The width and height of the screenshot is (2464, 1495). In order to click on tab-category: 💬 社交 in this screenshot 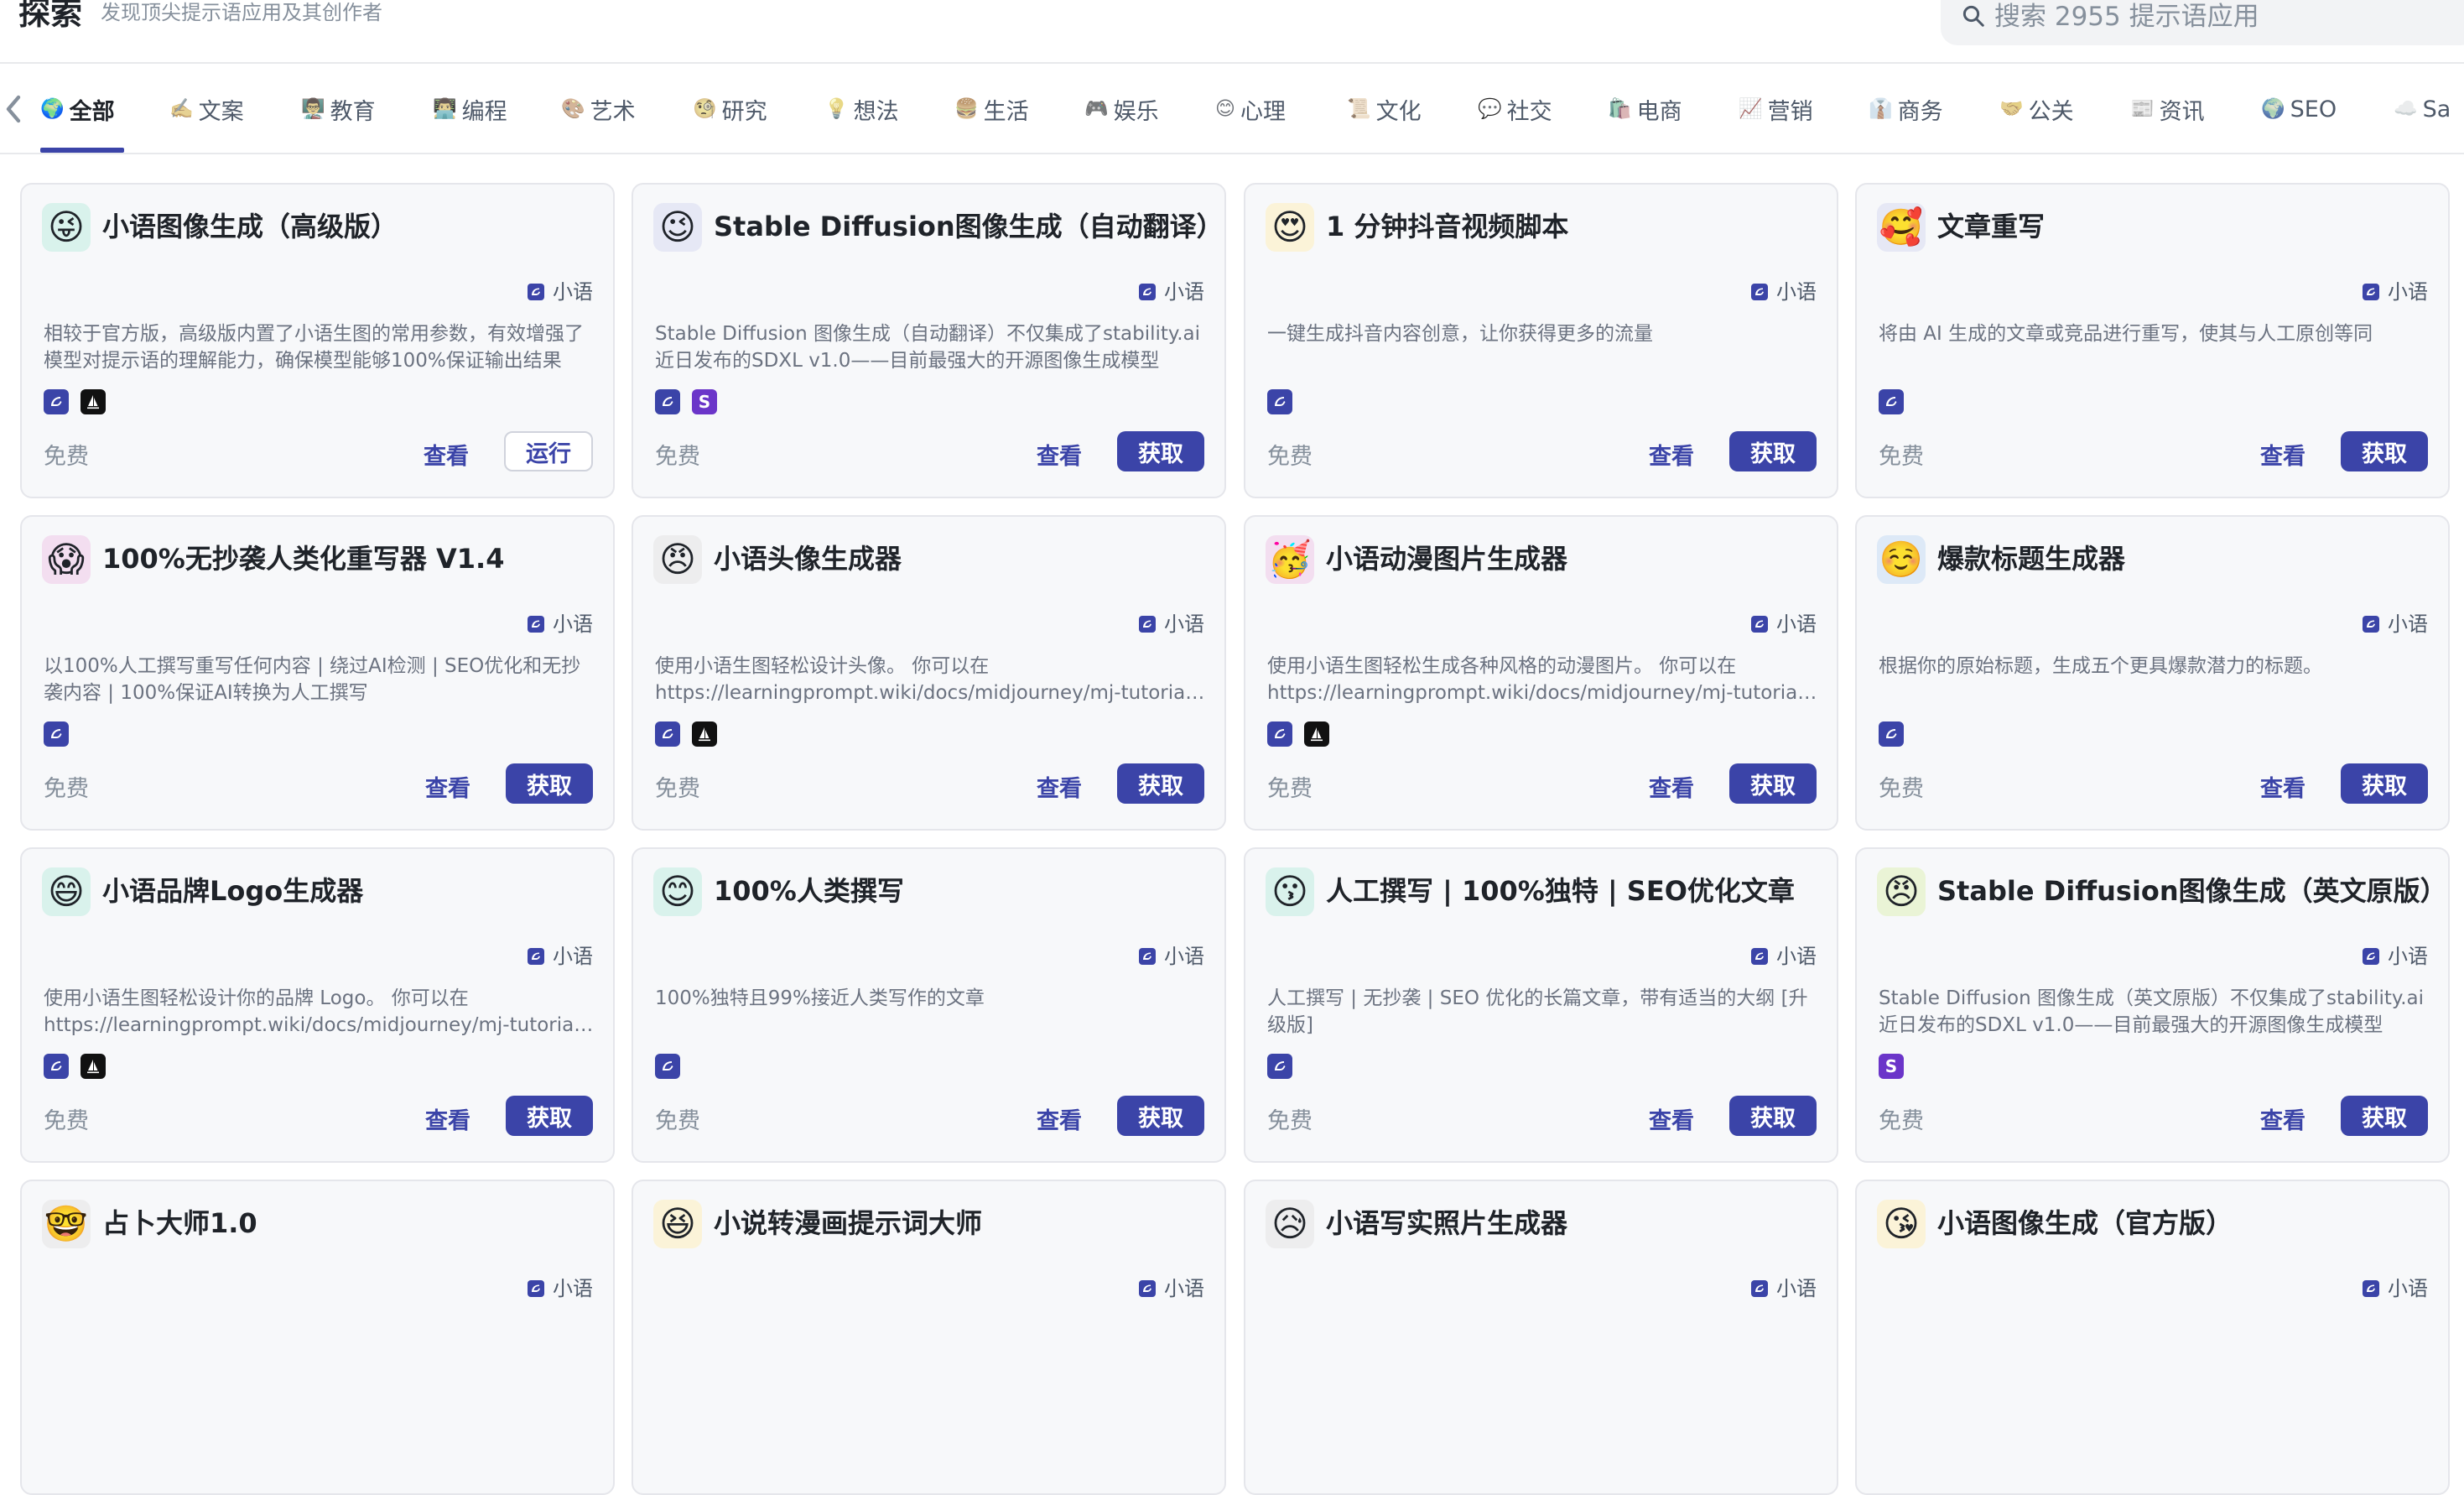, I will do `click(1515, 109)`.